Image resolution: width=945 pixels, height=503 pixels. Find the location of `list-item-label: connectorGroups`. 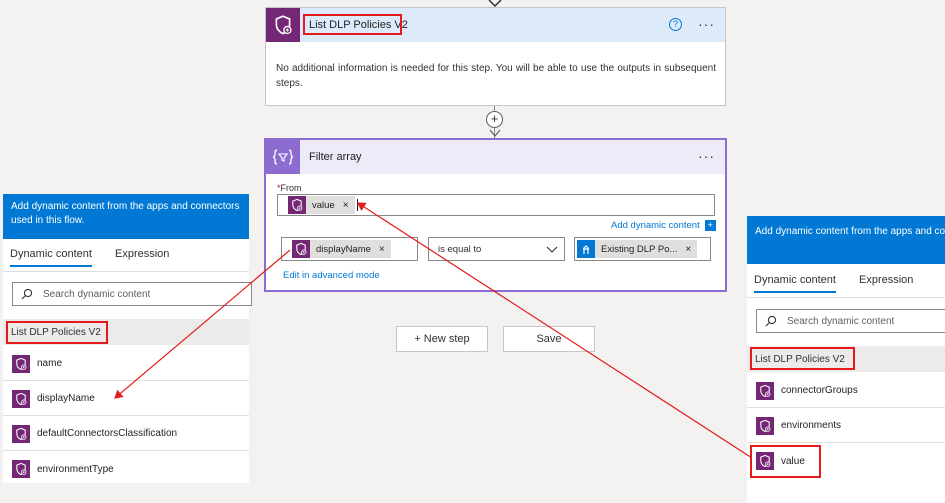

list-item-label: connectorGroups is located at coordinates (819, 390).